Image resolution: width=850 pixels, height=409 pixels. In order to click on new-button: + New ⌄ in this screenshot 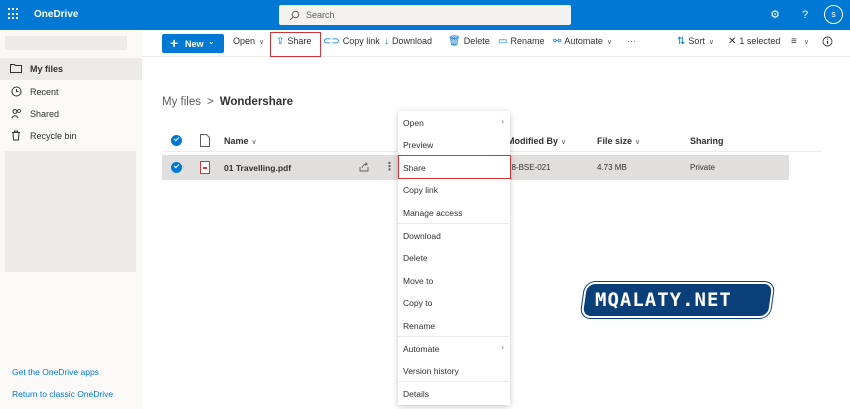, I will do `click(193, 43)`.